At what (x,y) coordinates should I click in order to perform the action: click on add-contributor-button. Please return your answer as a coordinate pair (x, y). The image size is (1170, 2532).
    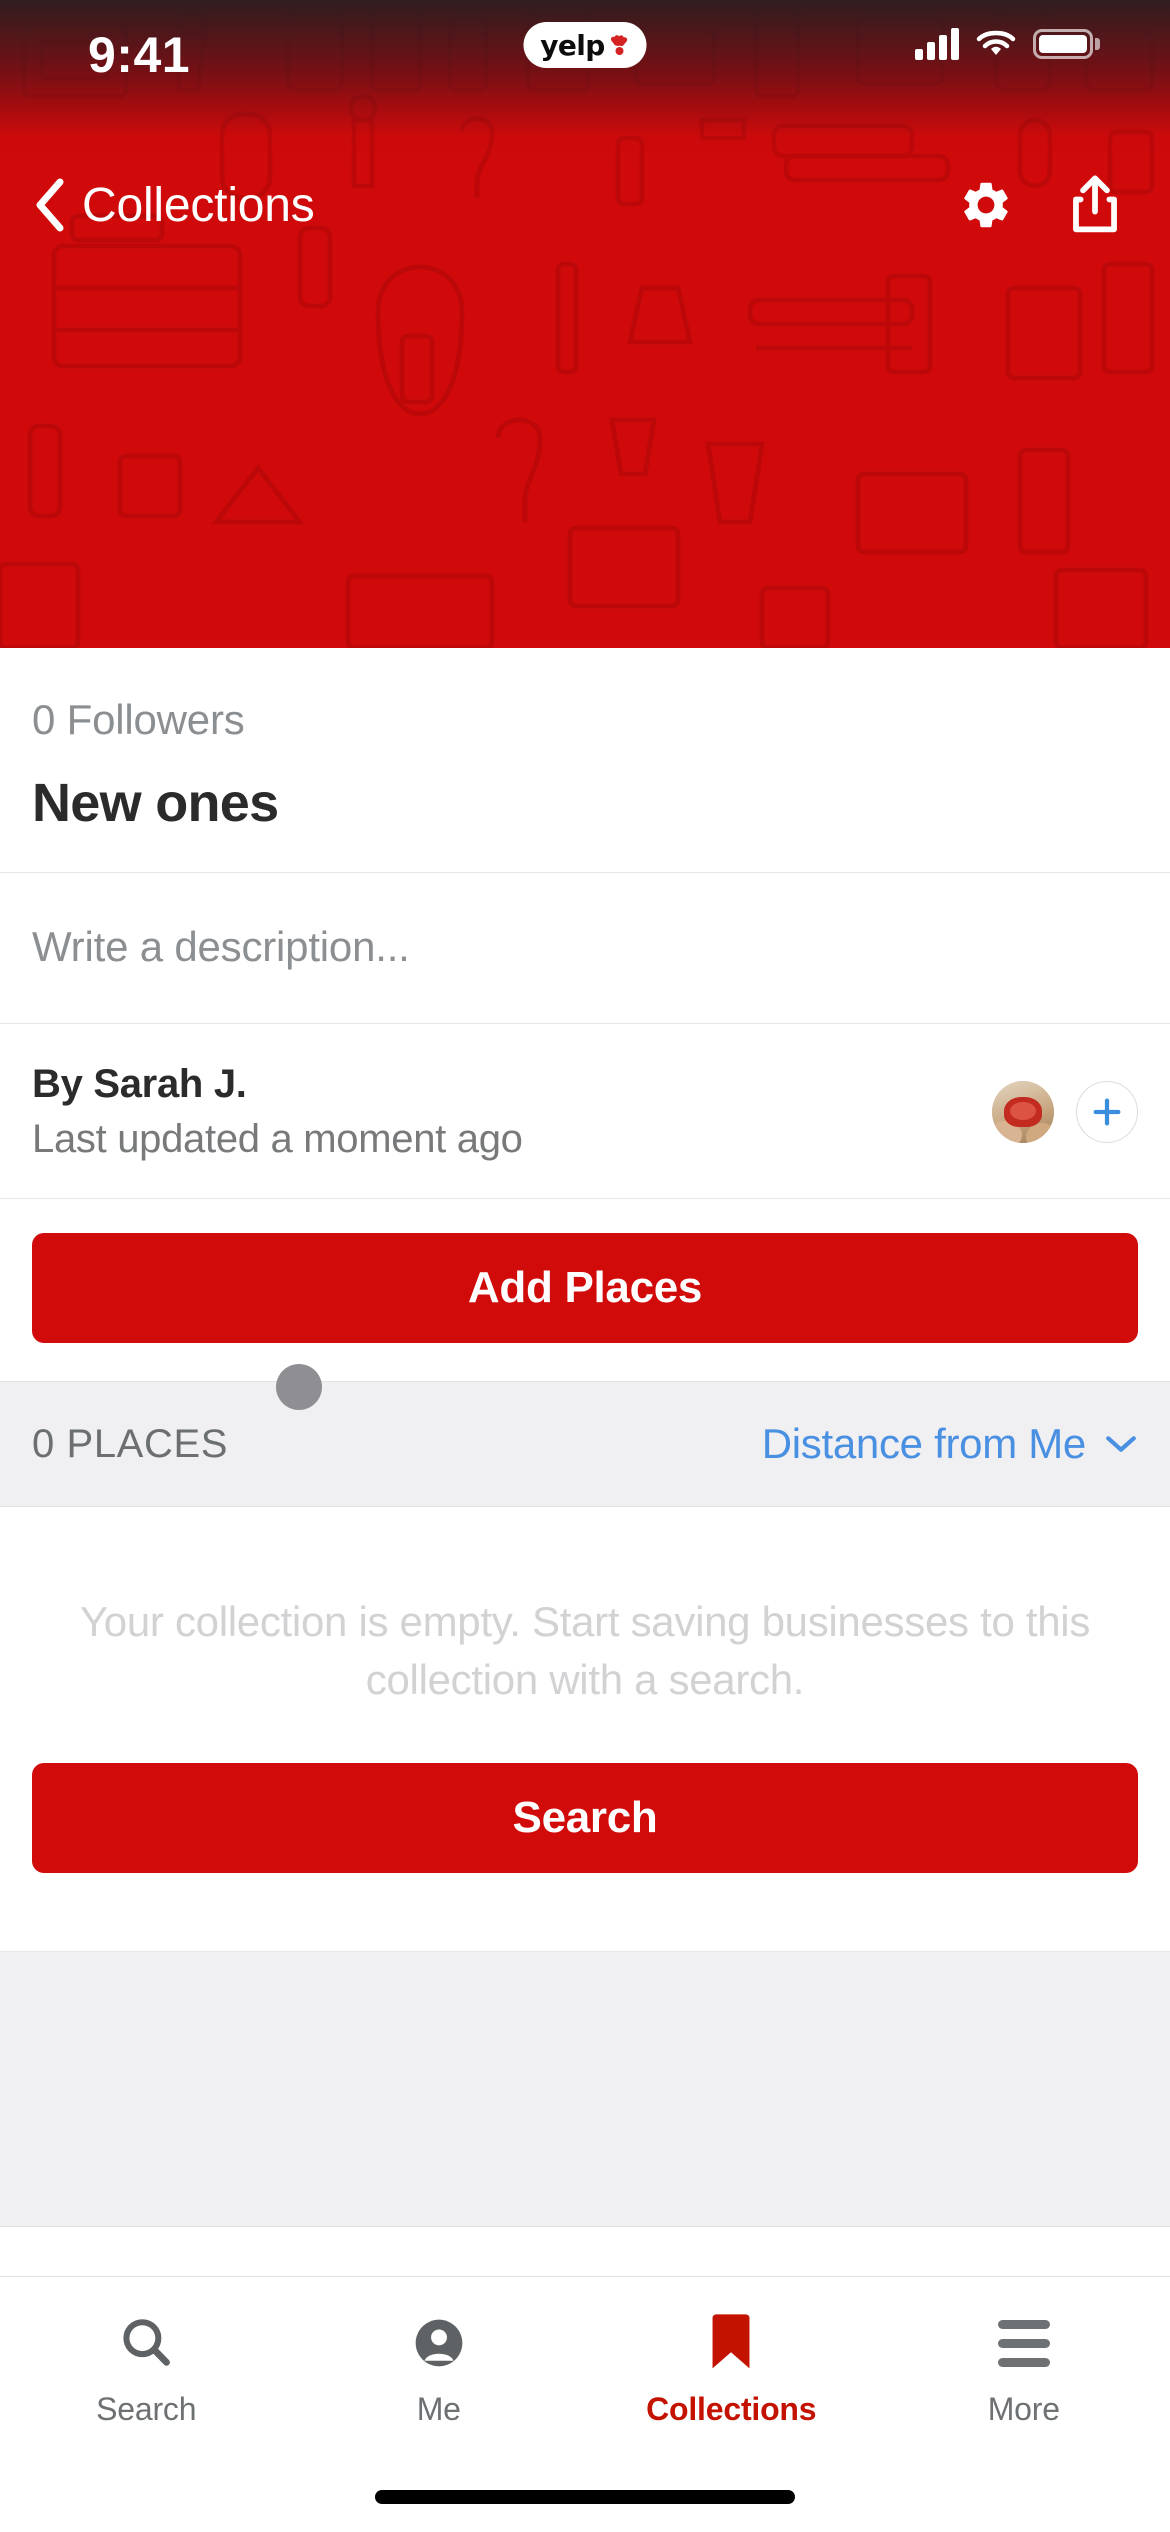
    Looking at the image, I should click on (1107, 1112).